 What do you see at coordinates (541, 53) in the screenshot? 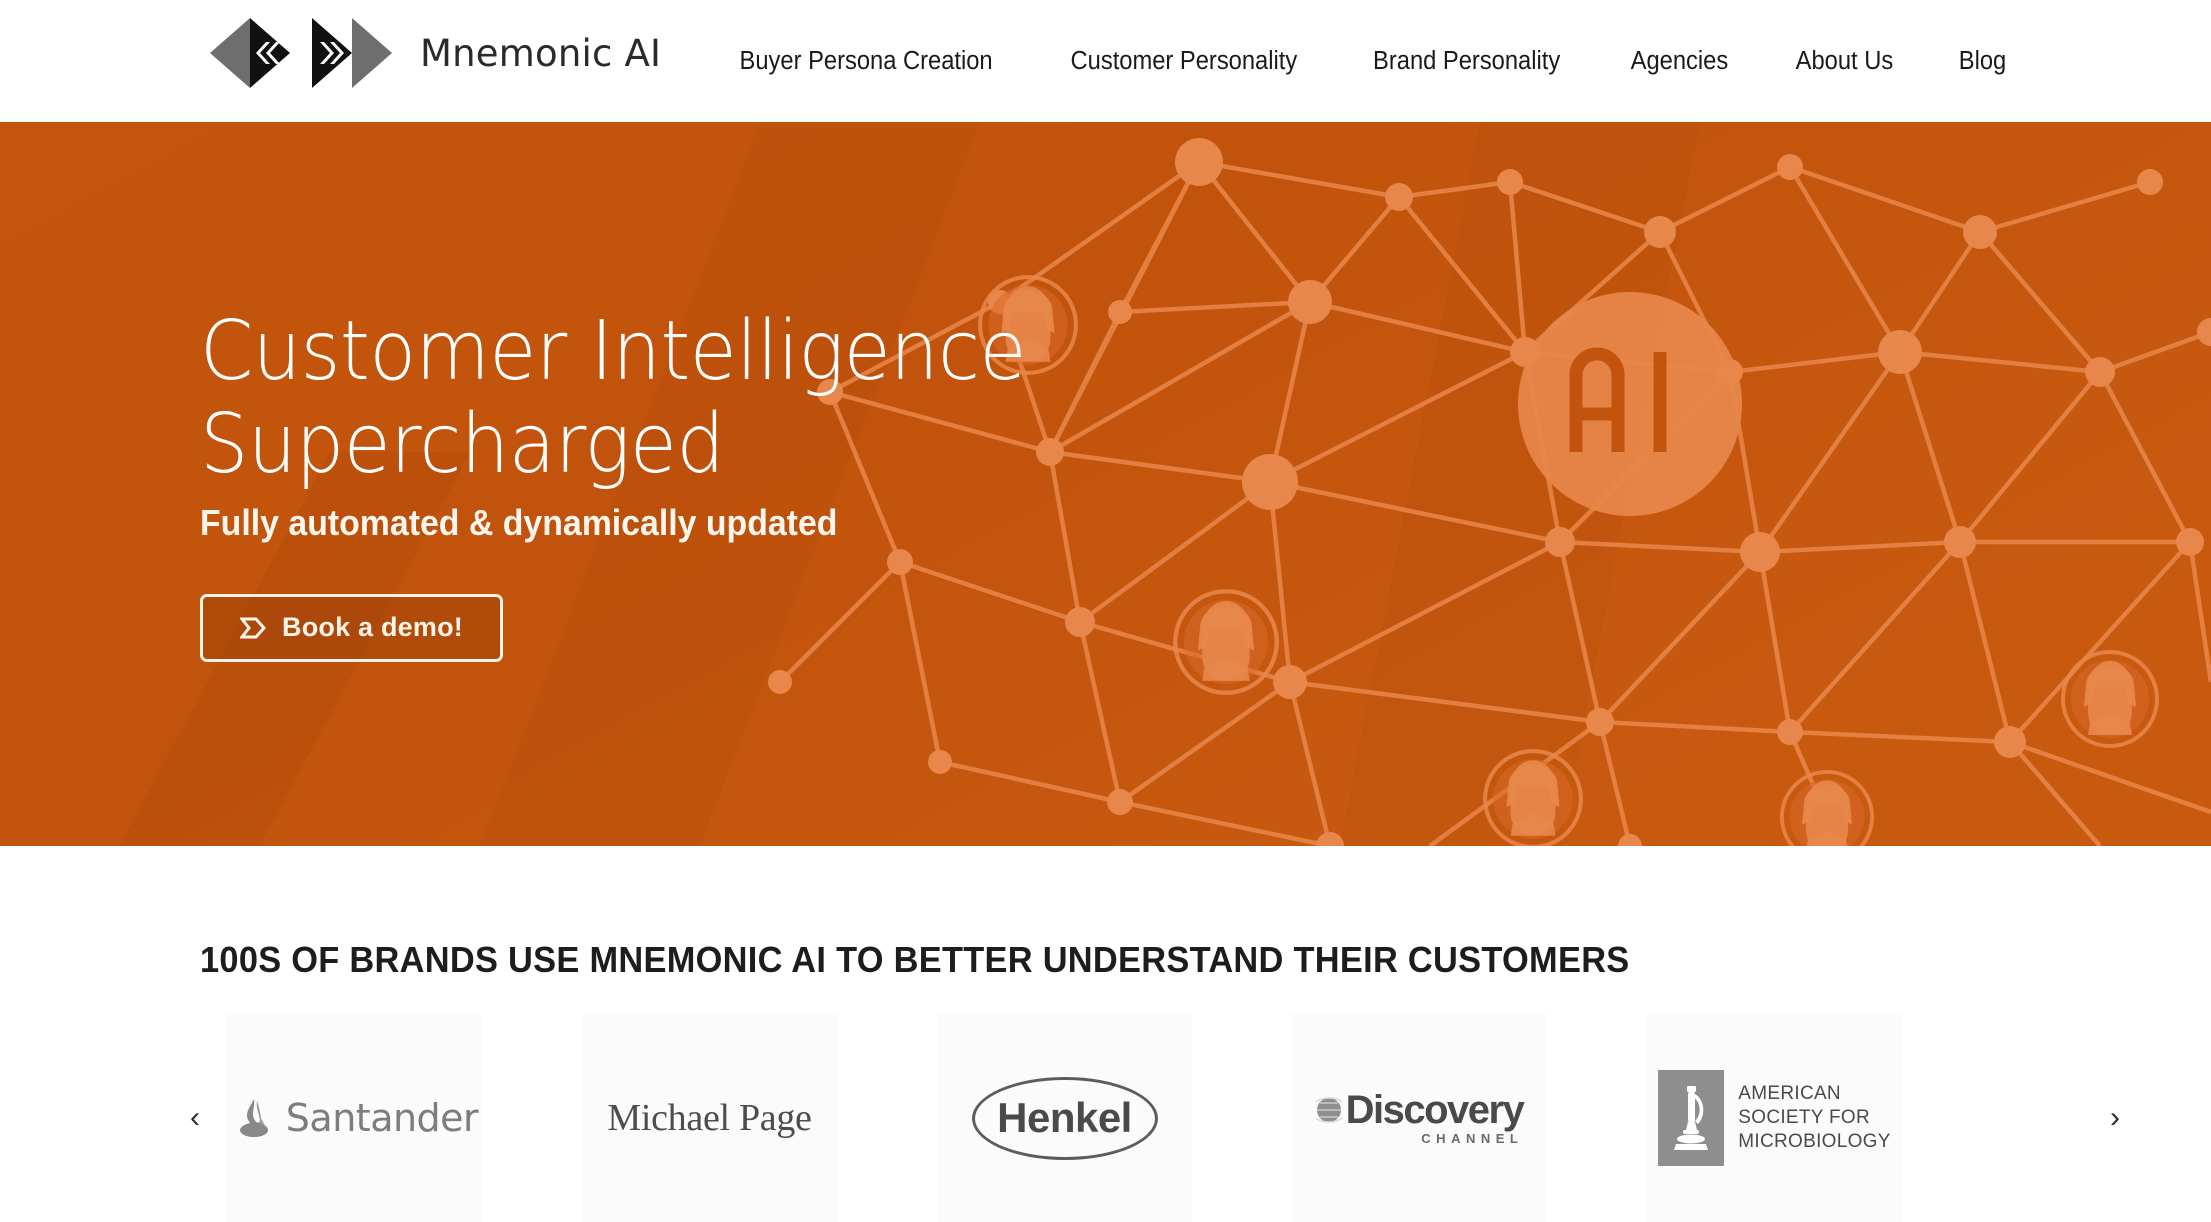
I see `brand-logo-text: Mnemonic AI` at bounding box center [541, 53].